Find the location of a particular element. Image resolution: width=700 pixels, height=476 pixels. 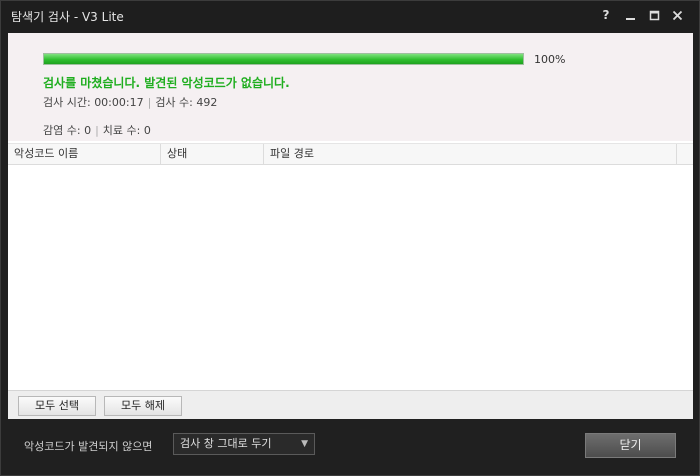

minimize-button is located at coordinates (630, 15).